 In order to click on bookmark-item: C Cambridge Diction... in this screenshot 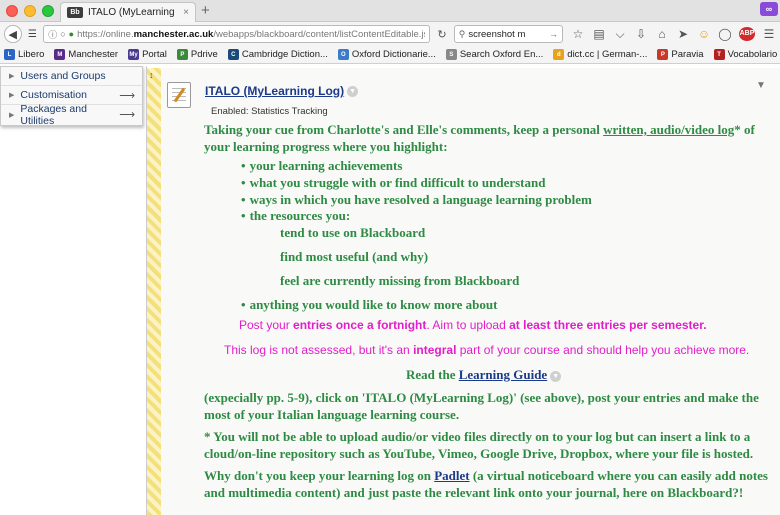, I will do `click(277, 54)`.